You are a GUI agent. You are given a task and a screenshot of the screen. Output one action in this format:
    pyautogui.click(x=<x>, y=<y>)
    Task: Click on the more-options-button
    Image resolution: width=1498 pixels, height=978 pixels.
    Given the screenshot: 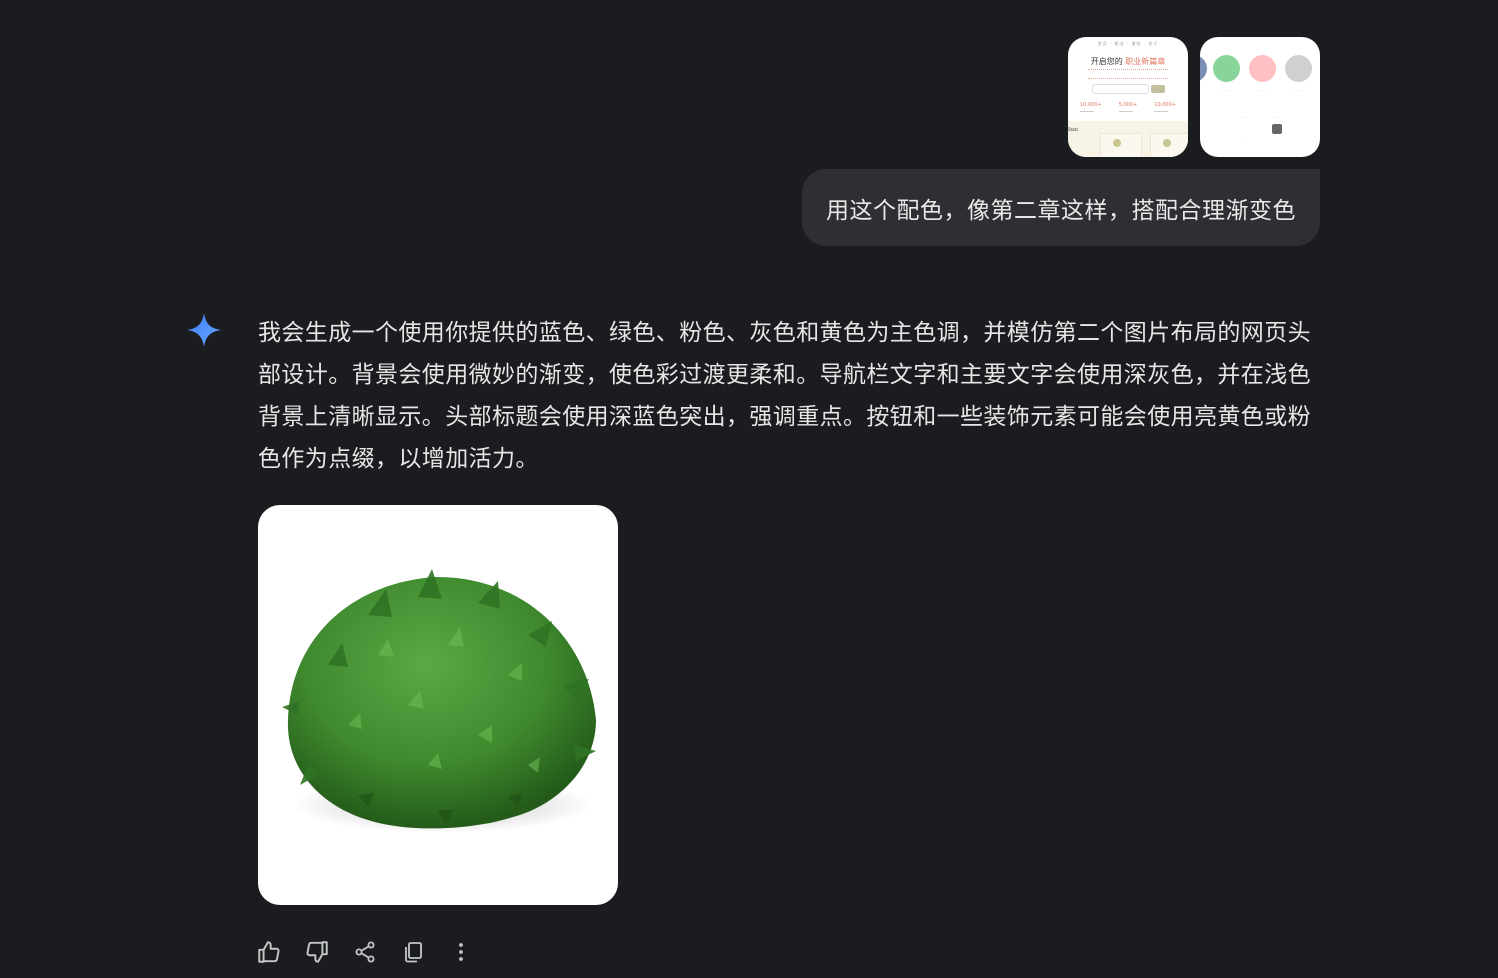 What is the action you would take?
    pyautogui.click(x=461, y=952)
    